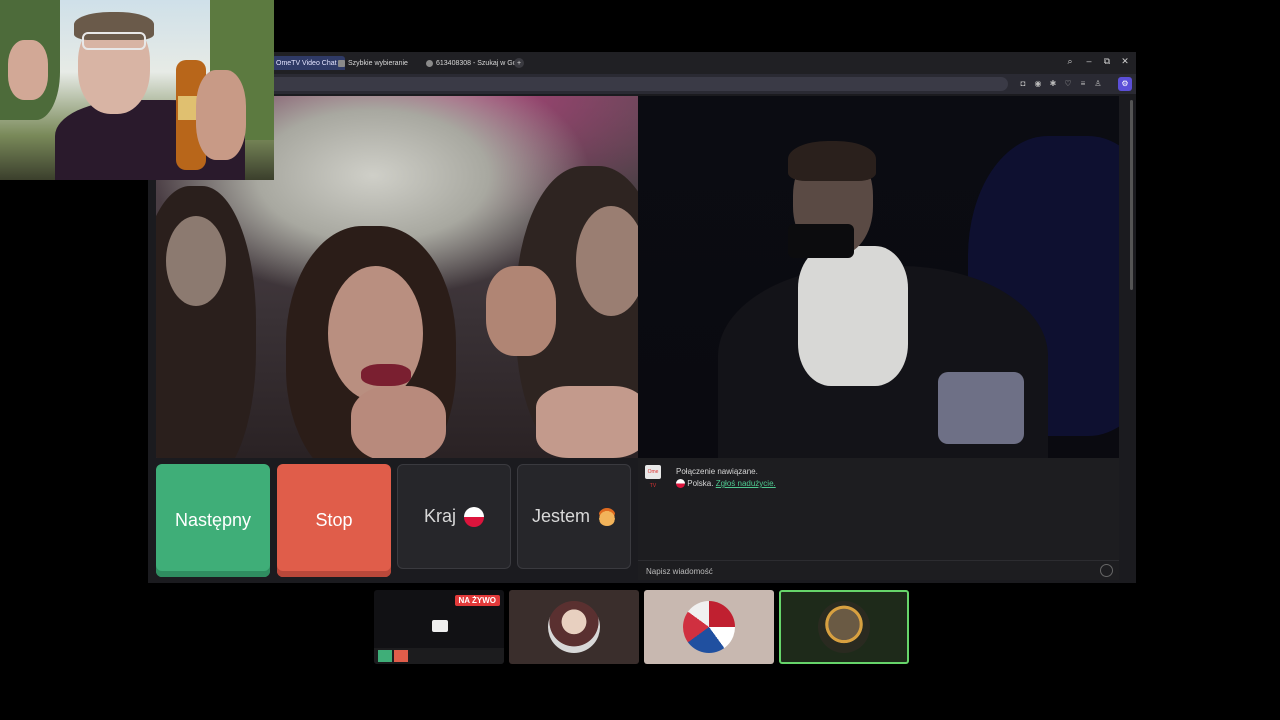 Image resolution: width=1280 pixels, height=720 pixels. What do you see at coordinates (334, 520) in the screenshot?
I see `stop-button: Stop` at bounding box center [334, 520].